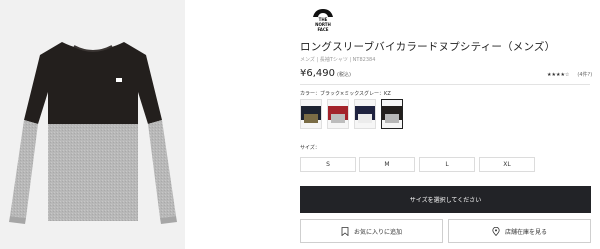 The image size is (600, 249). What do you see at coordinates (328, 164) in the screenshot?
I see `size-option-s: S` at bounding box center [328, 164].